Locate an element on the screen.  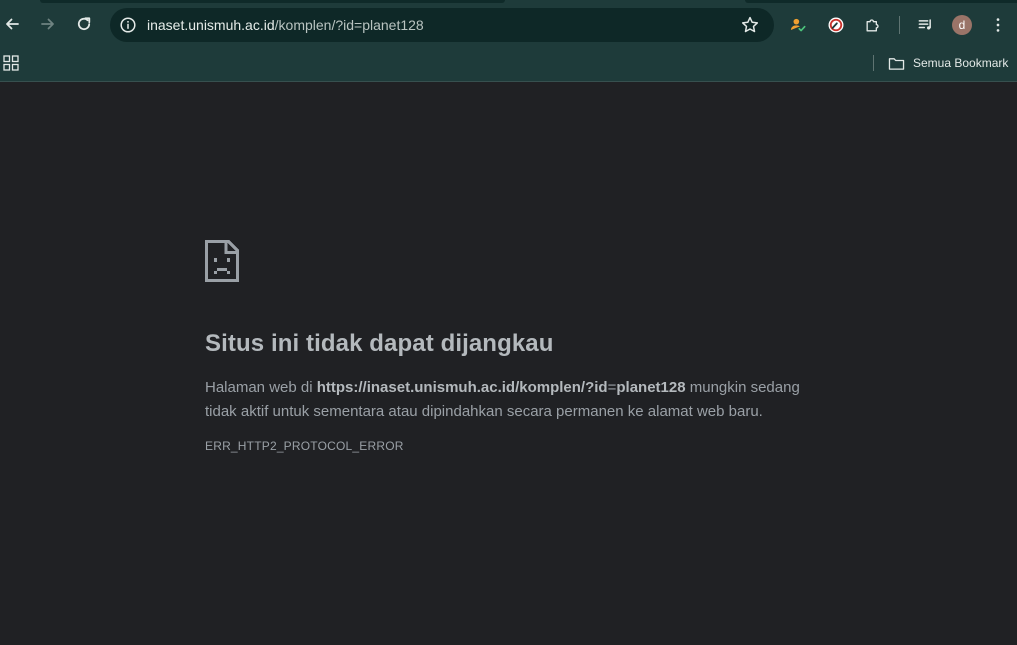
arrow-left-icon is located at coordinates (12, 24).